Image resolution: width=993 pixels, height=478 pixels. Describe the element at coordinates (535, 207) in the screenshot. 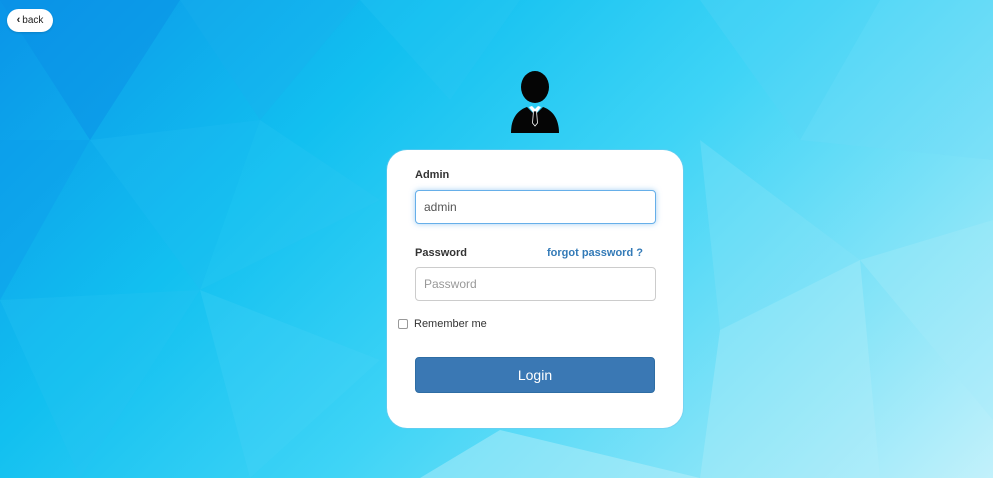

I see `username-input` at that location.